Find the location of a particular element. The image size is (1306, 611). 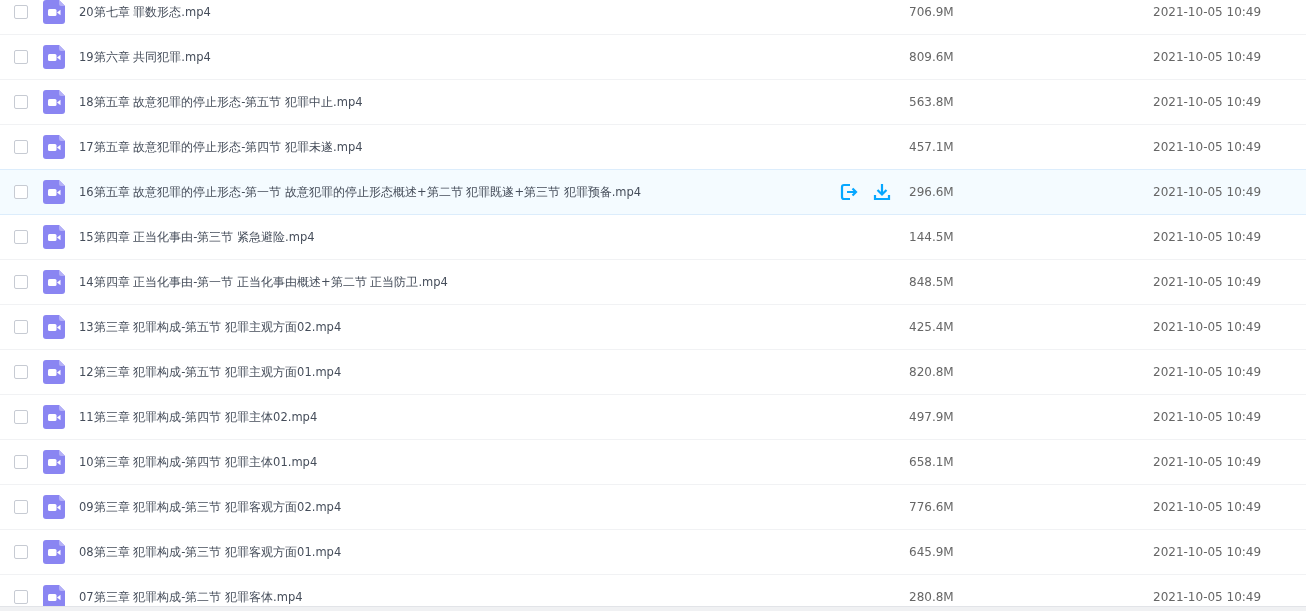

file-name: 20第七章 罪数形态.mp4 is located at coordinates (459, 12).